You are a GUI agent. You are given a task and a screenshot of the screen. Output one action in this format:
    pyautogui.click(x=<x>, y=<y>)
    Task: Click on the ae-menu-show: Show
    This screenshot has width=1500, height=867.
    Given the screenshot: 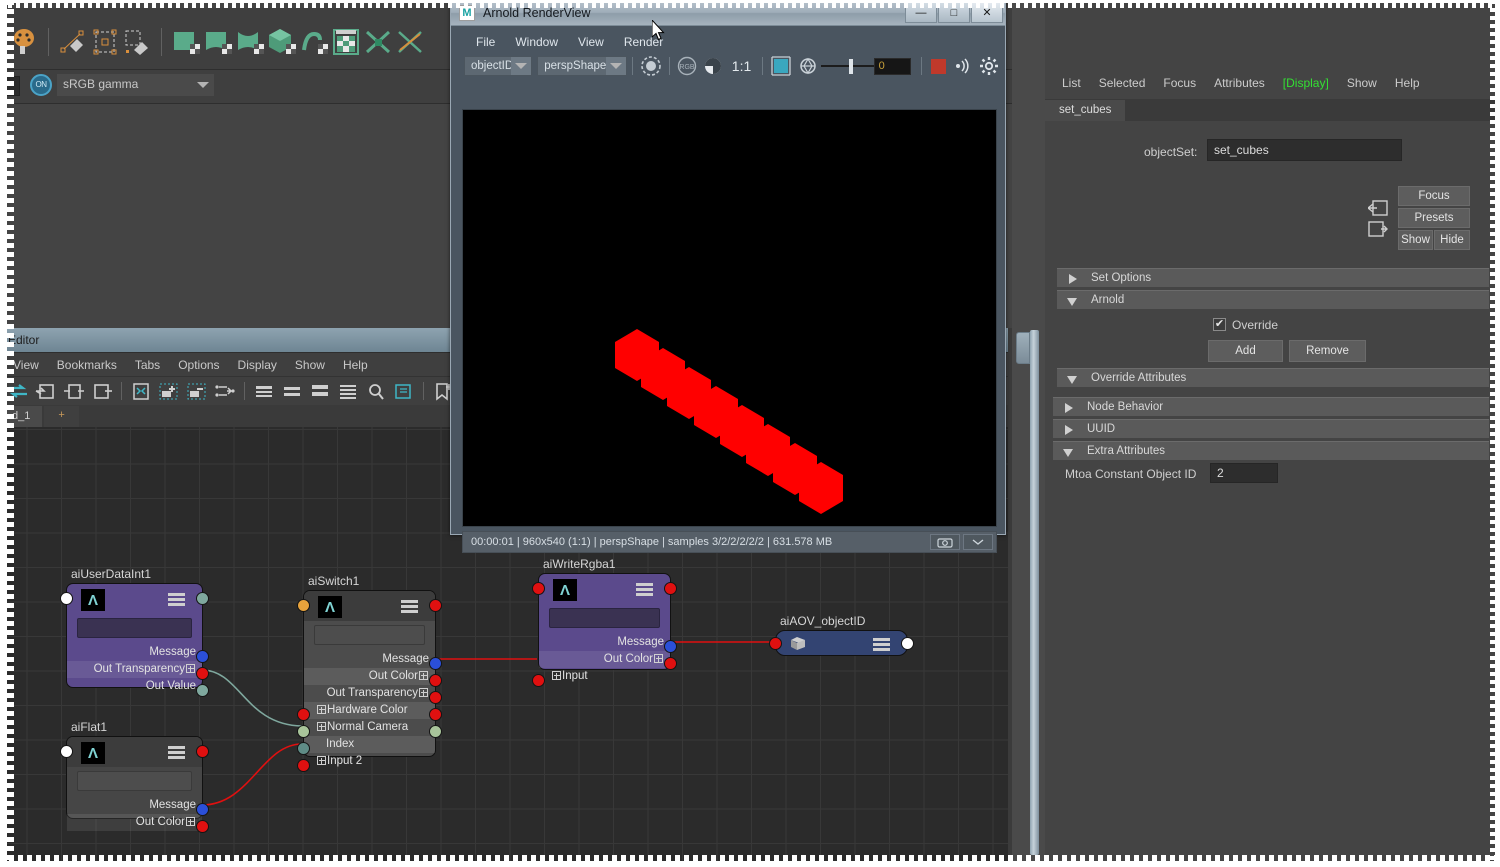 What is the action you would take?
    pyautogui.click(x=1362, y=83)
    